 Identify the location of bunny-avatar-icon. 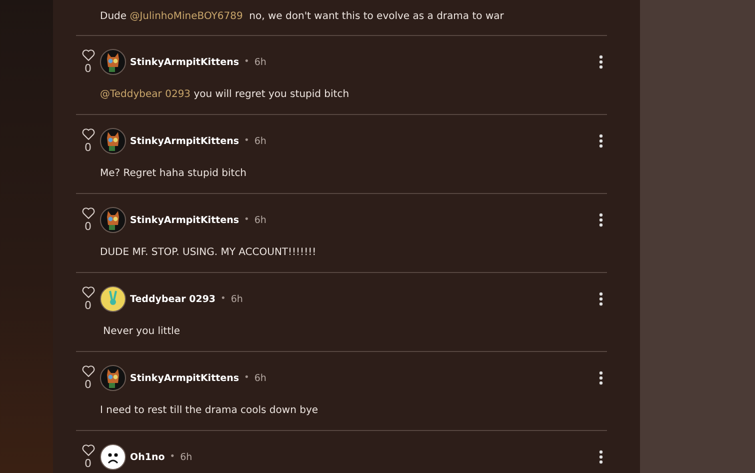
(113, 299).